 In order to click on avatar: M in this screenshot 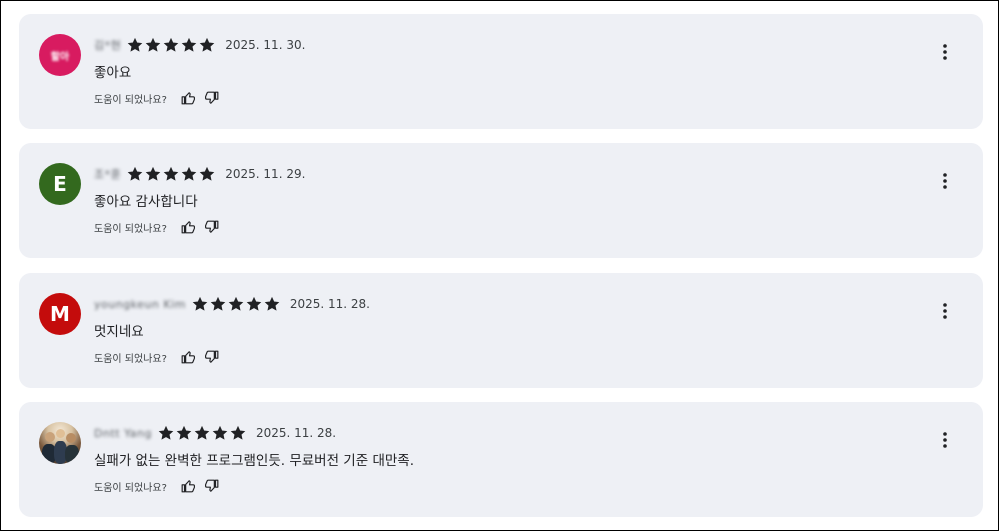, I will do `click(60, 314)`.